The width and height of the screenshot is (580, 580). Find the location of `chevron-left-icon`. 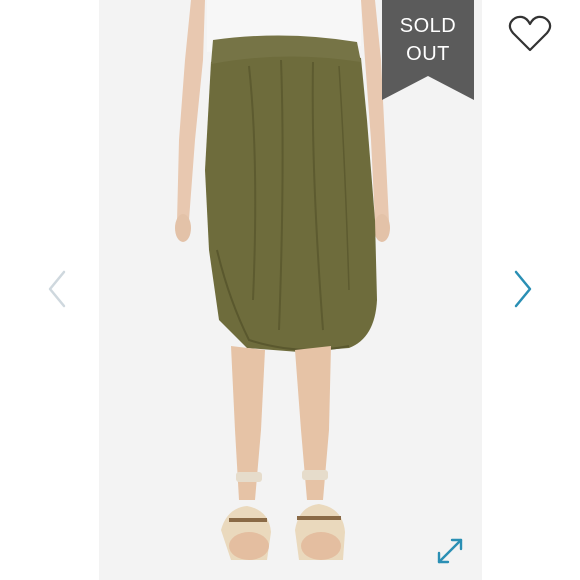

chevron-left-icon is located at coordinates (57, 289).